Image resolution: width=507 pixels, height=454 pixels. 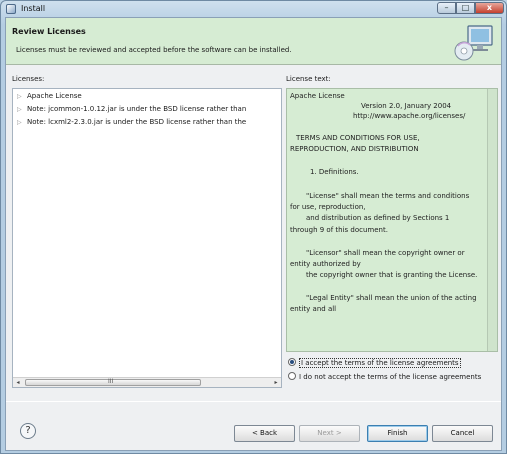 What do you see at coordinates (462, 433) in the screenshot?
I see `cancel-button: Cancel` at bounding box center [462, 433].